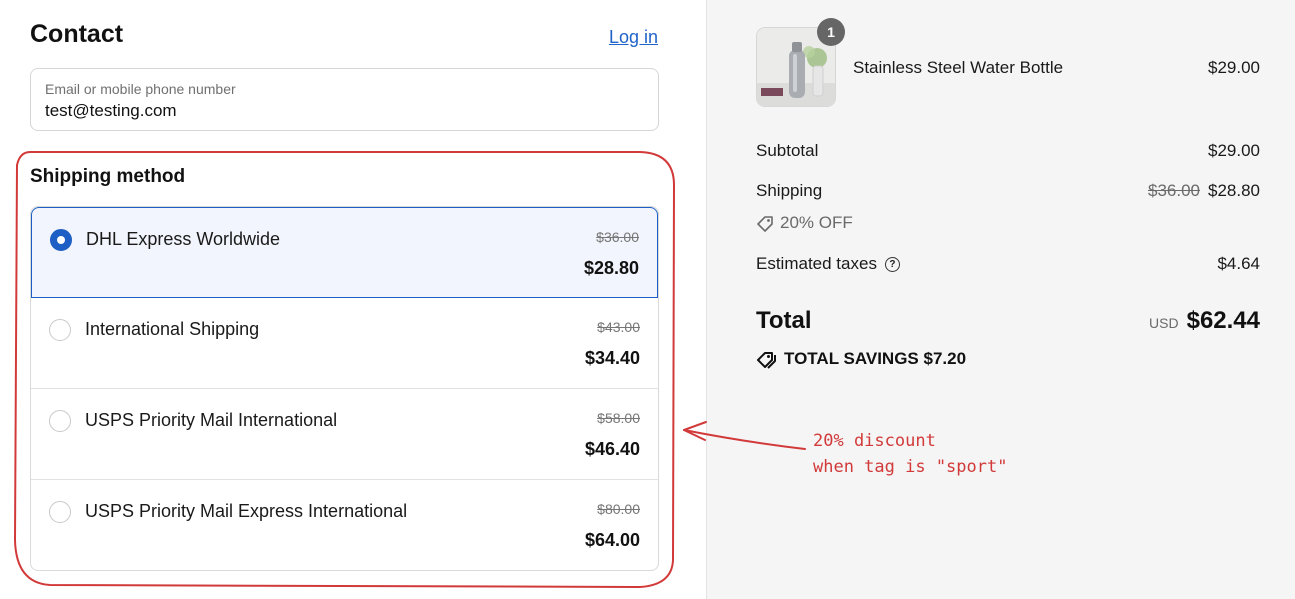 This screenshot has width=1295, height=599. What do you see at coordinates (831, 32) in the screenshot?
I see `quantity-badge: 1` at bounding box center [831, 32].